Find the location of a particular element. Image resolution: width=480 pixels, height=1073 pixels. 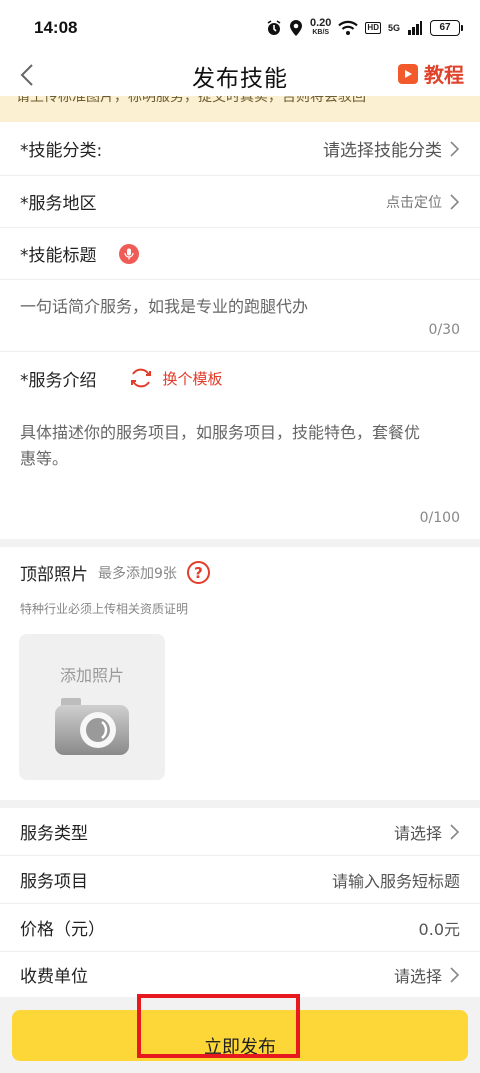

price-row: 价格（元） 0.0元 is located at coordinates (240, 928).